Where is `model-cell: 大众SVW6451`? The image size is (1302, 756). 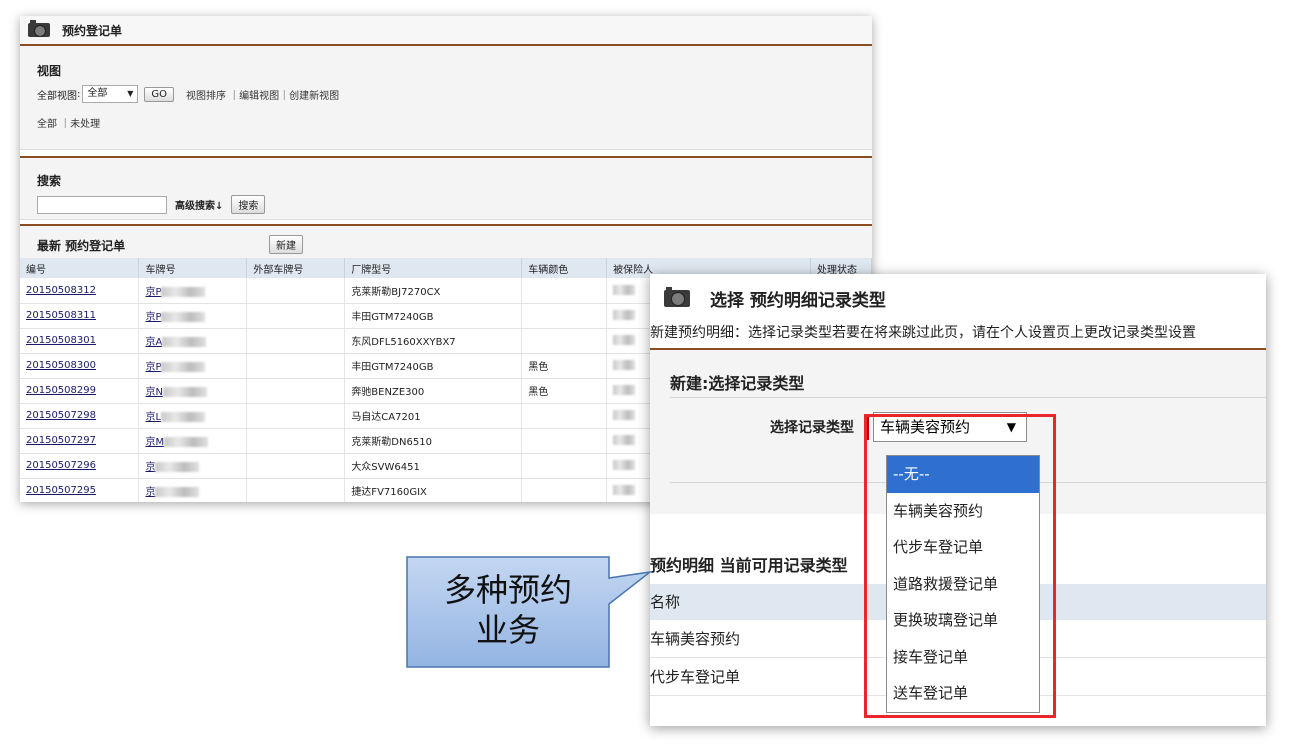
model-cell: 大众SVW6451 is located at coordinates (433, 466).